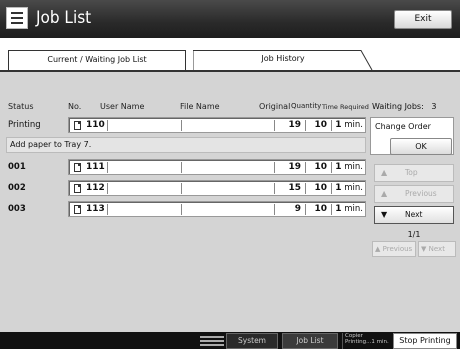 Image resolution: width=460 pixels, height=349 pixels. I want to click on next-page-button: ▼ Next, so click(437, 249).